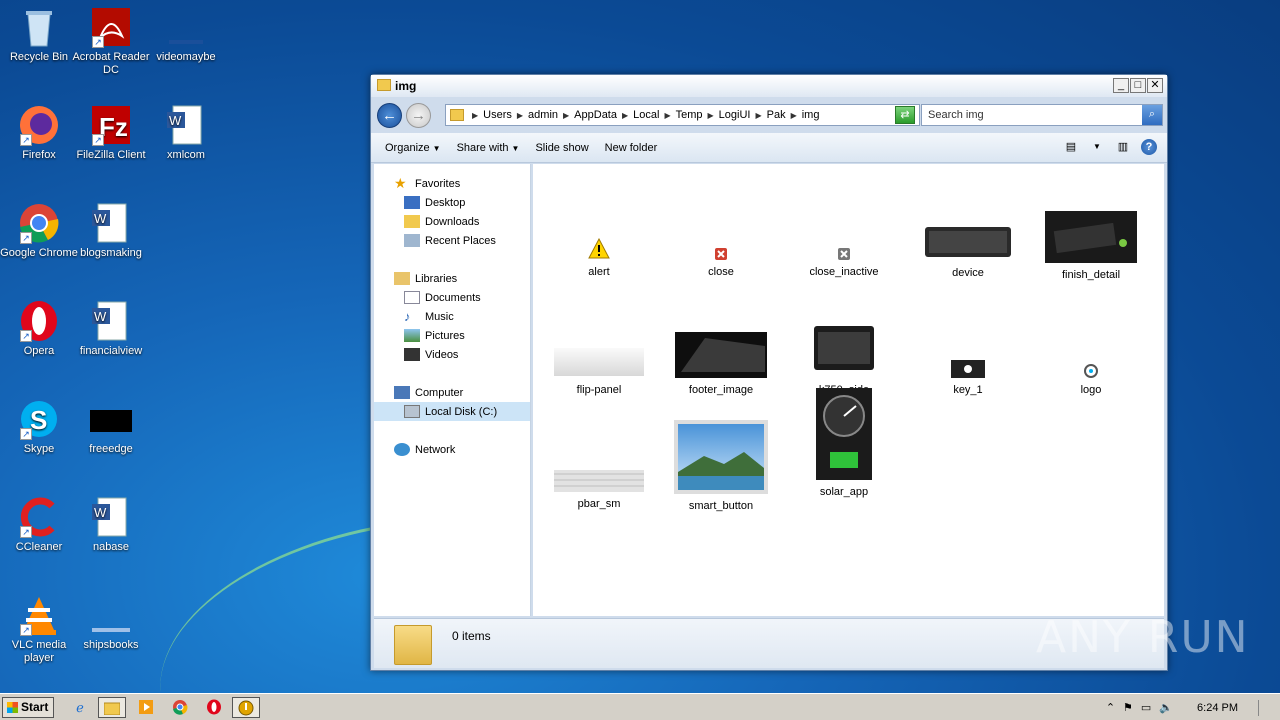  Describe the element at coordinates (452, 354) in the screenshot. I see `nav-videos: Videos` at that location.